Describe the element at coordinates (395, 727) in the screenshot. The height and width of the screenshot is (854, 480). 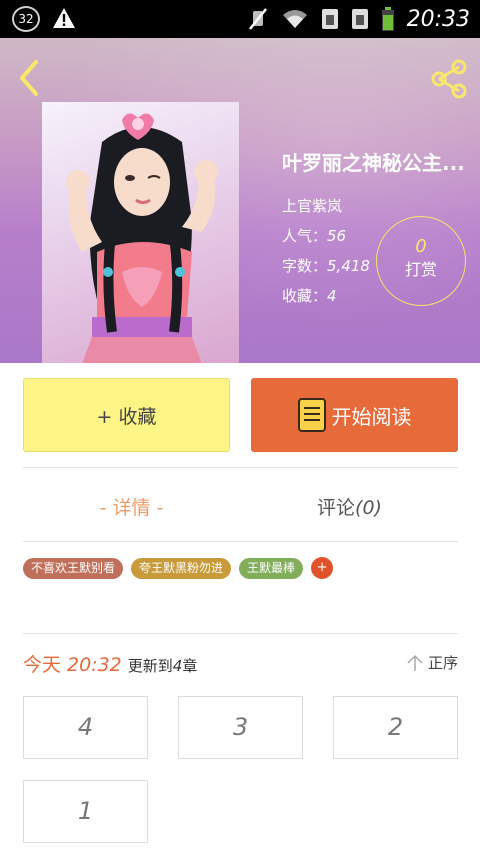
I see `chapter-button: 2` at that location.